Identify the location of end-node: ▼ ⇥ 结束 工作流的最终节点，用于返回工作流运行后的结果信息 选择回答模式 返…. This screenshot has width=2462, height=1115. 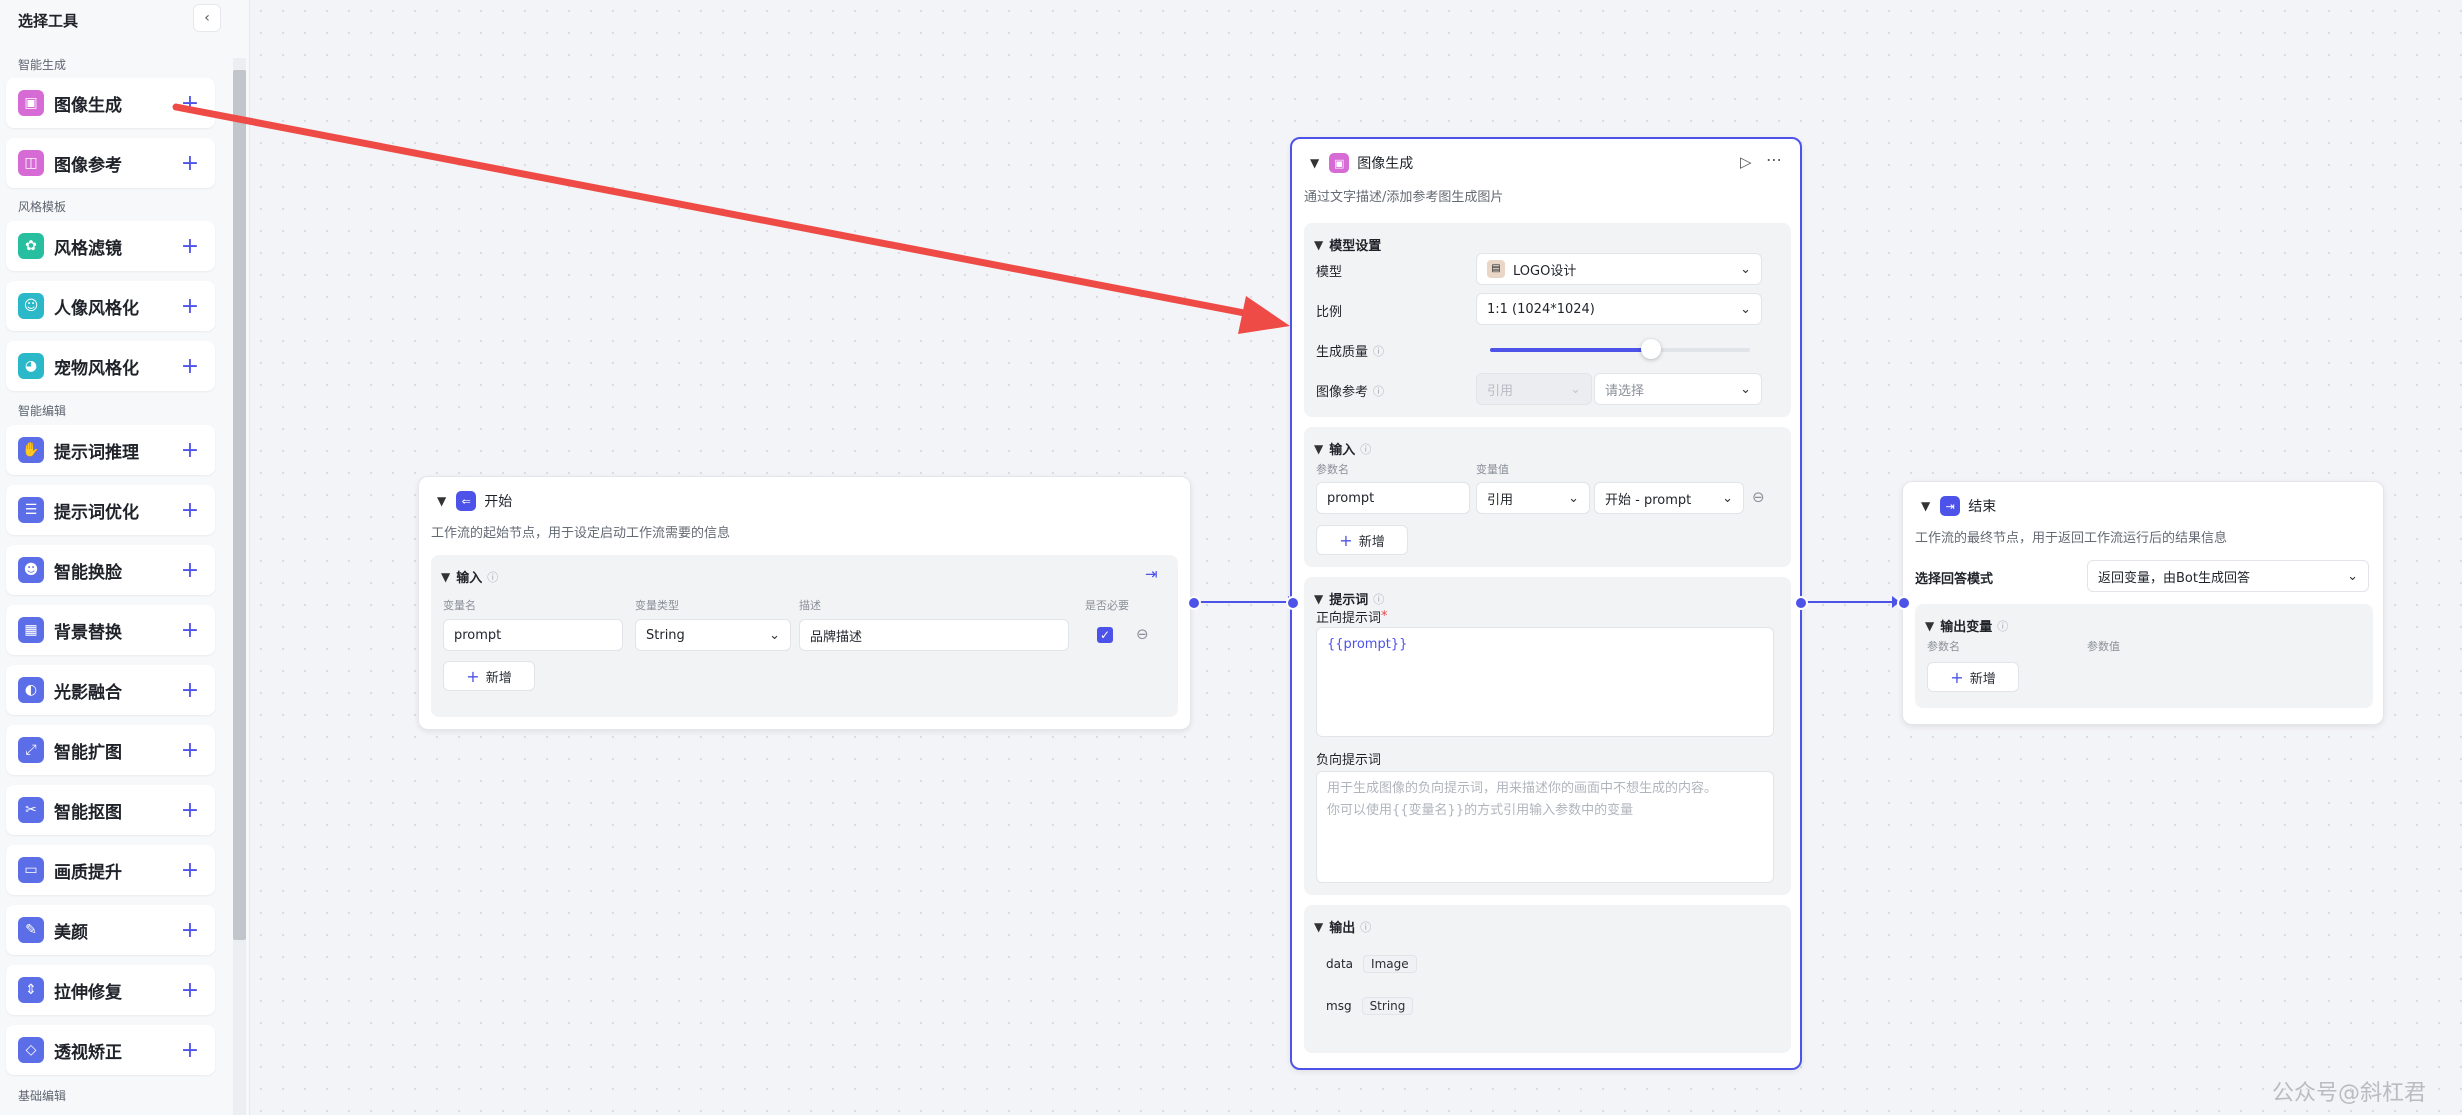
(2143, 603).